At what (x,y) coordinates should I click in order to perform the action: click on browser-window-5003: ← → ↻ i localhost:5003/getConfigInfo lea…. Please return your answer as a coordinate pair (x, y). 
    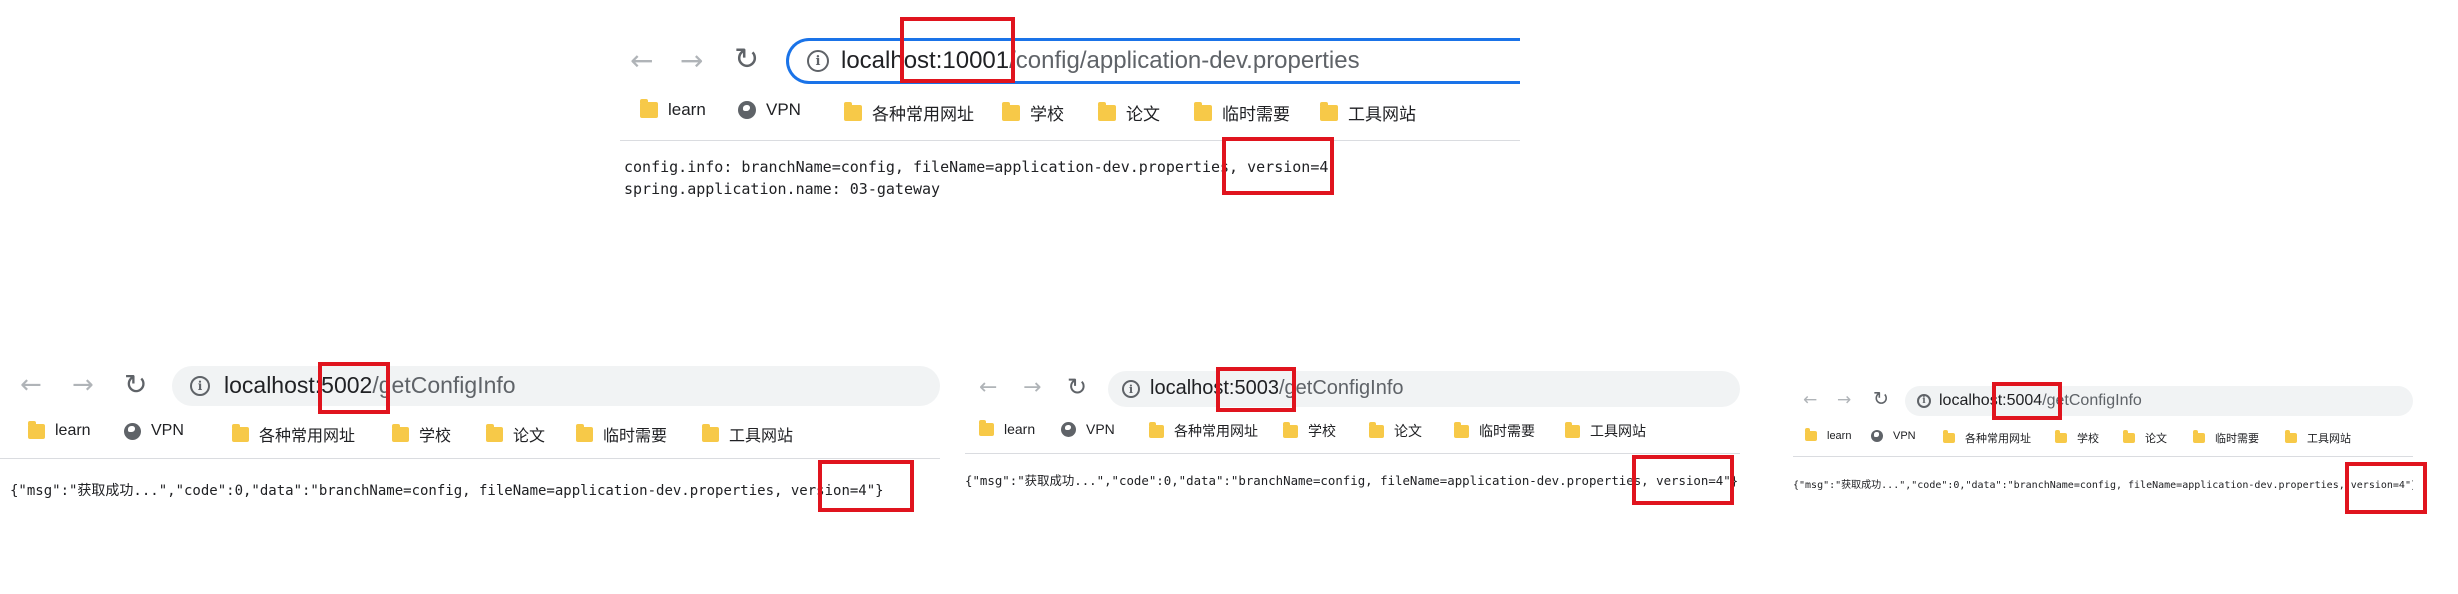
    Looking at the image, I should click on (1352, 440).